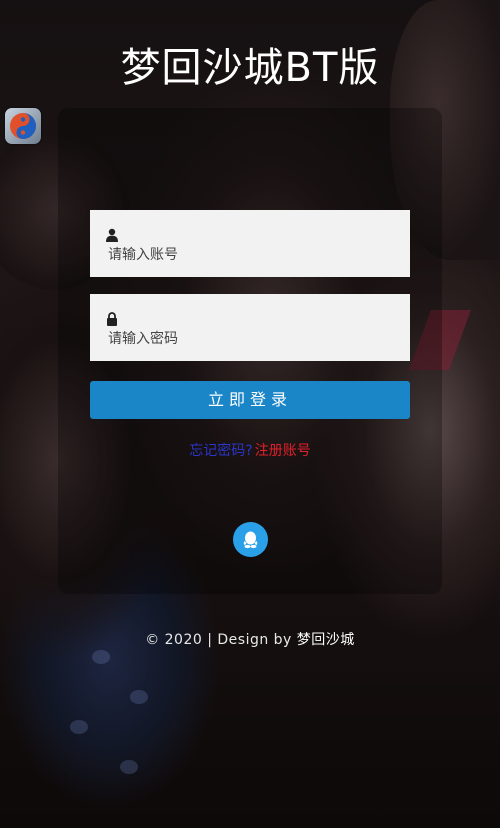 The width and height of the screenshot is (500, 828). What do you see at coordinates (23, 126) in the screenshot?
I see `yin-yang-icon` at bounding box center [23, 126].